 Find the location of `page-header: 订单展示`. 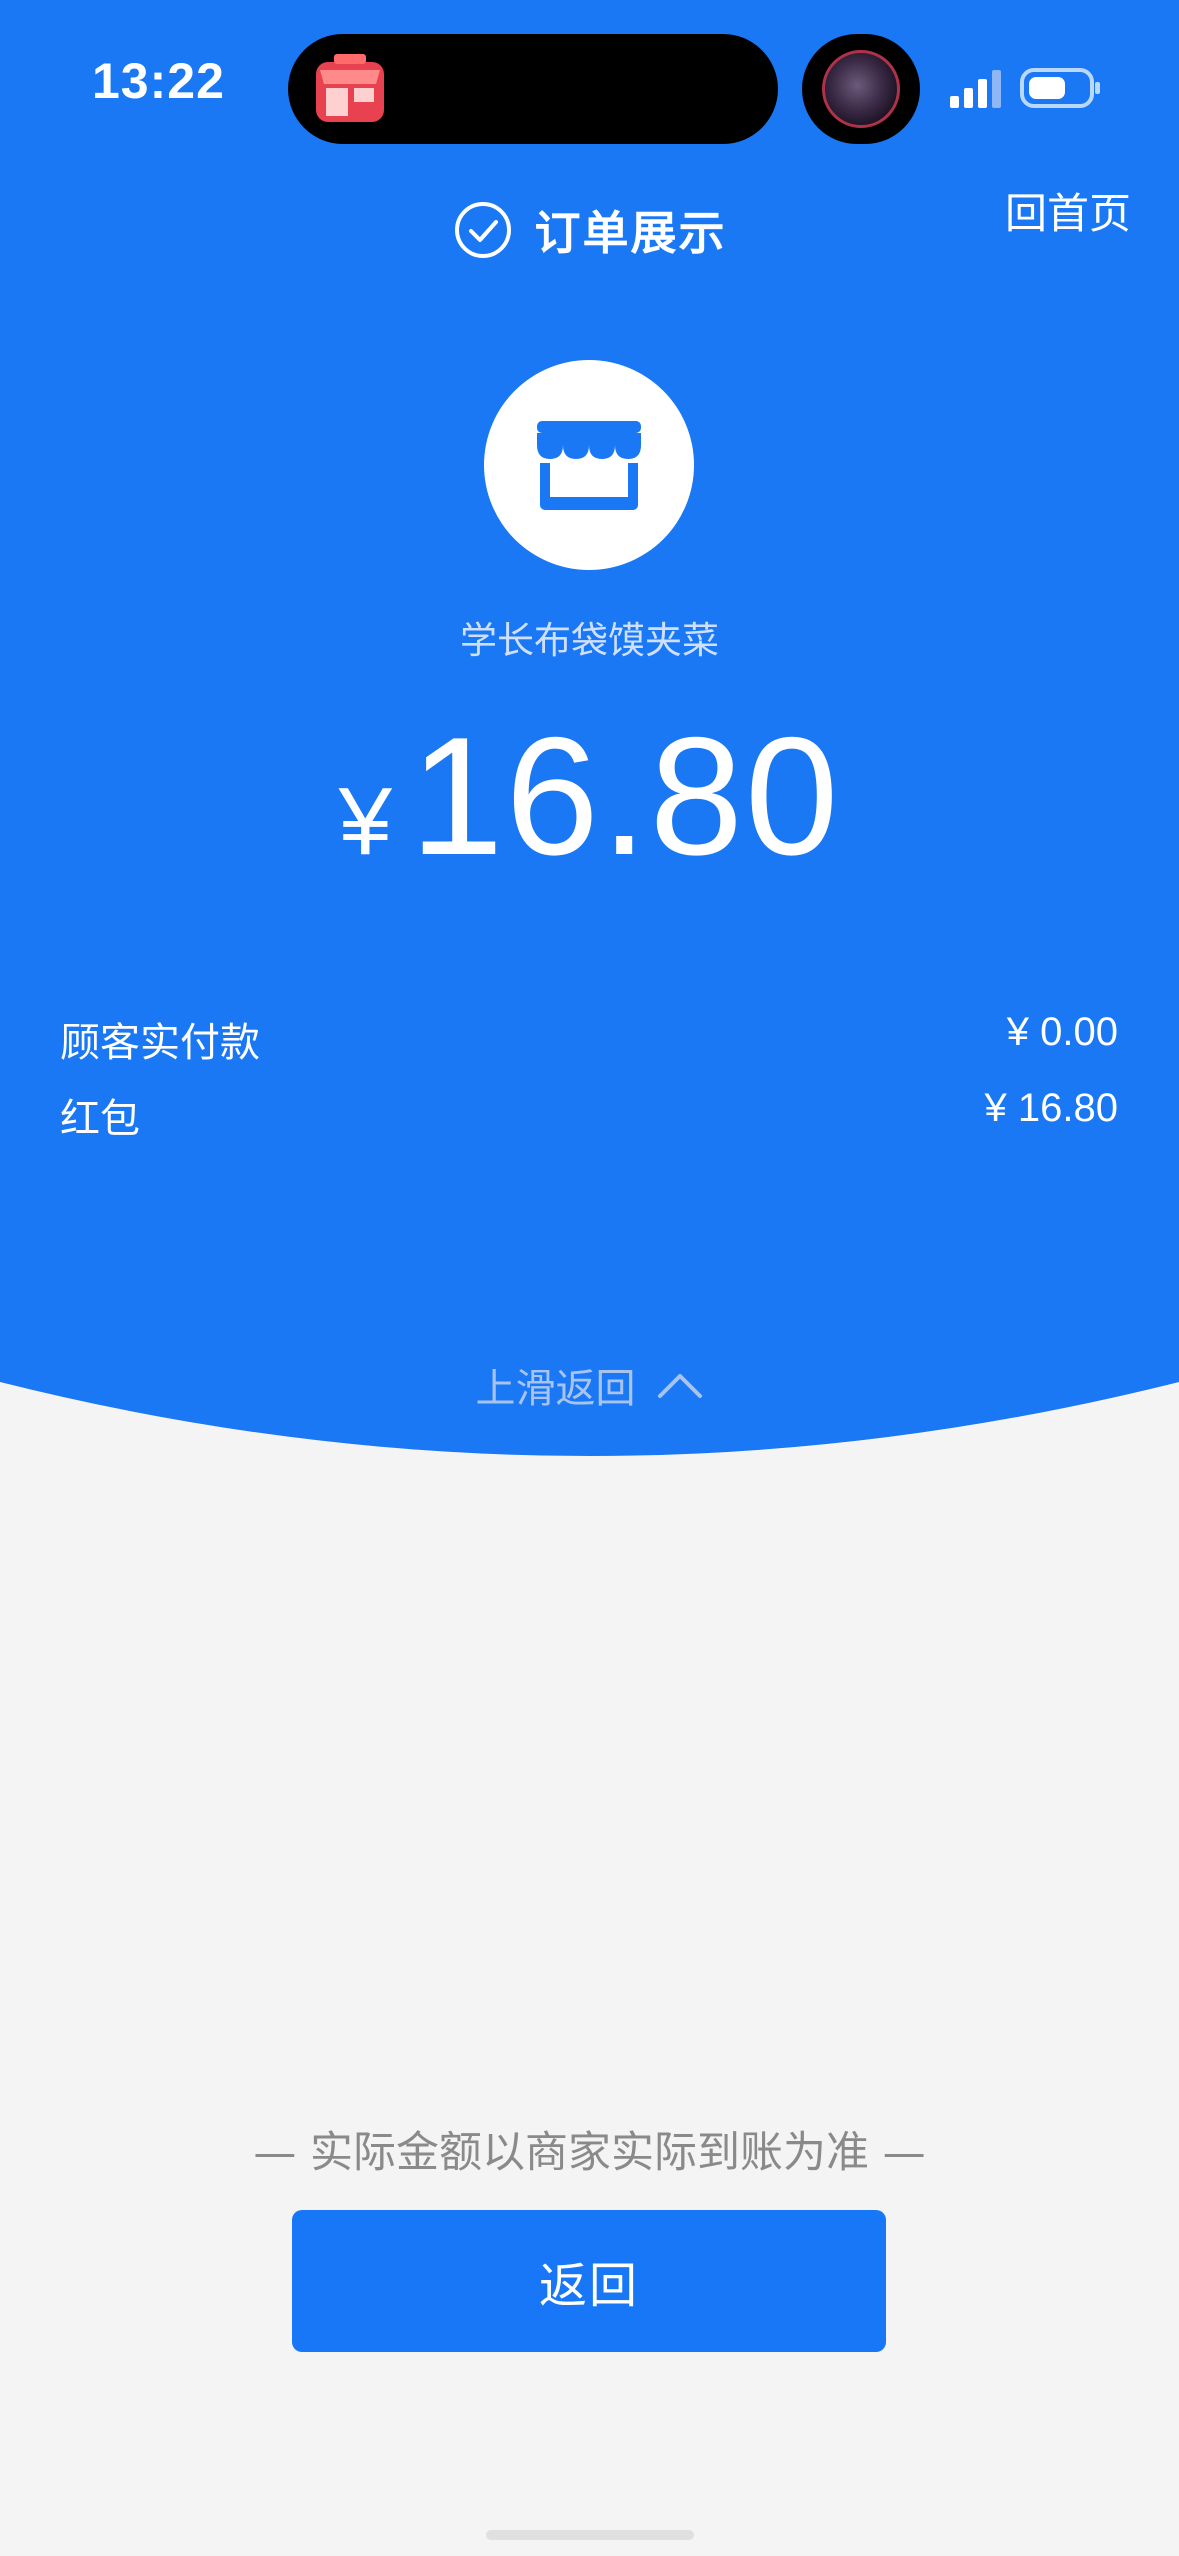

page-header: 订单展示 is located at coordinates (589, 230).